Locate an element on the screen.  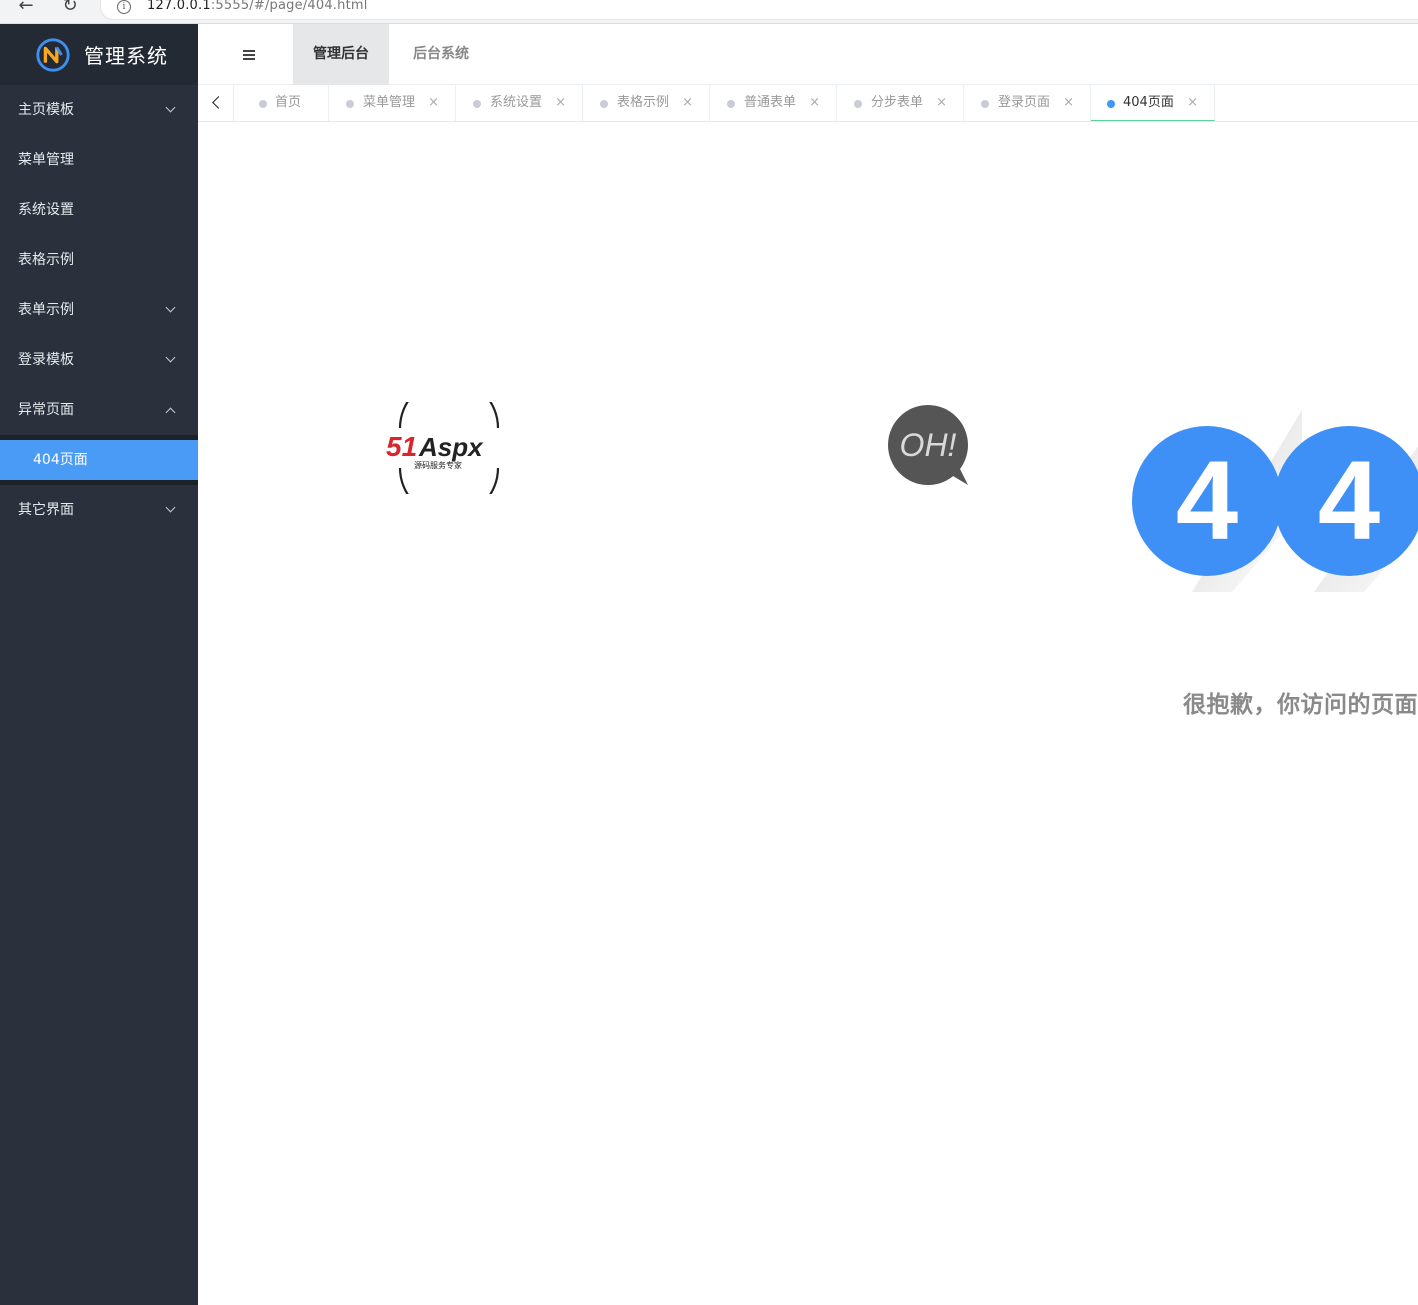
sidebar-item-label: 其它界面 is located at coordinates (46, 510).